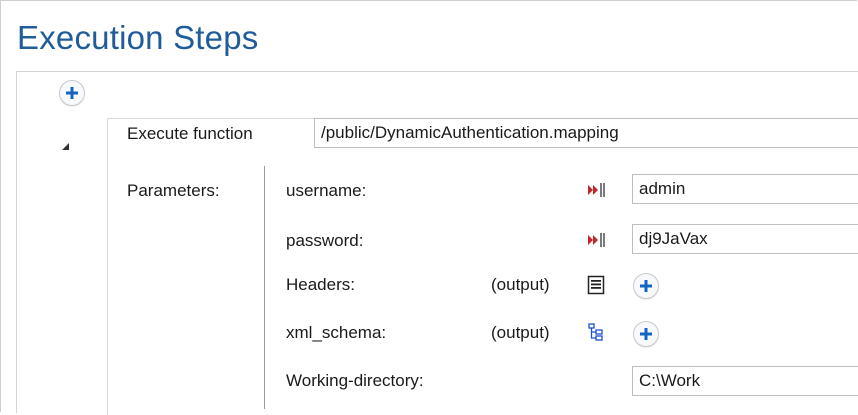 This screenshot has height=415, width=858. What do you see at coordinates (745, 189) in the screenshot?
I see `username-field: admin` at bounding box center [745, 189].